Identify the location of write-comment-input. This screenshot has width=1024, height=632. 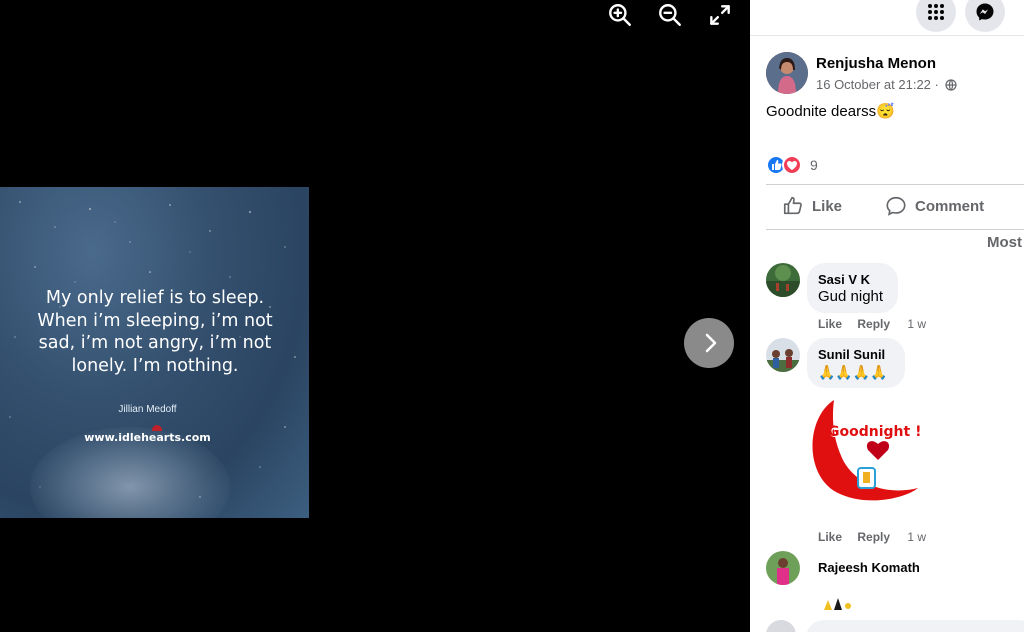
(915, 626).